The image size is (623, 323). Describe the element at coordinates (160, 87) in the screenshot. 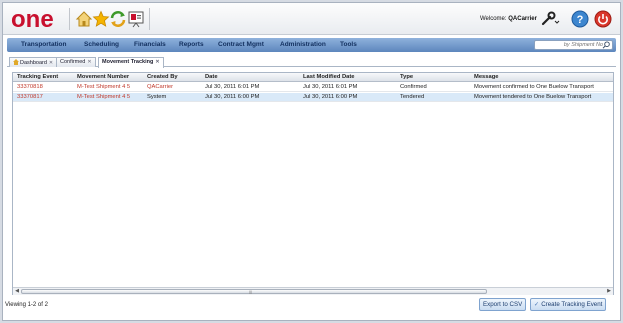

I see `created-by-cell: QACarrier` at that location.